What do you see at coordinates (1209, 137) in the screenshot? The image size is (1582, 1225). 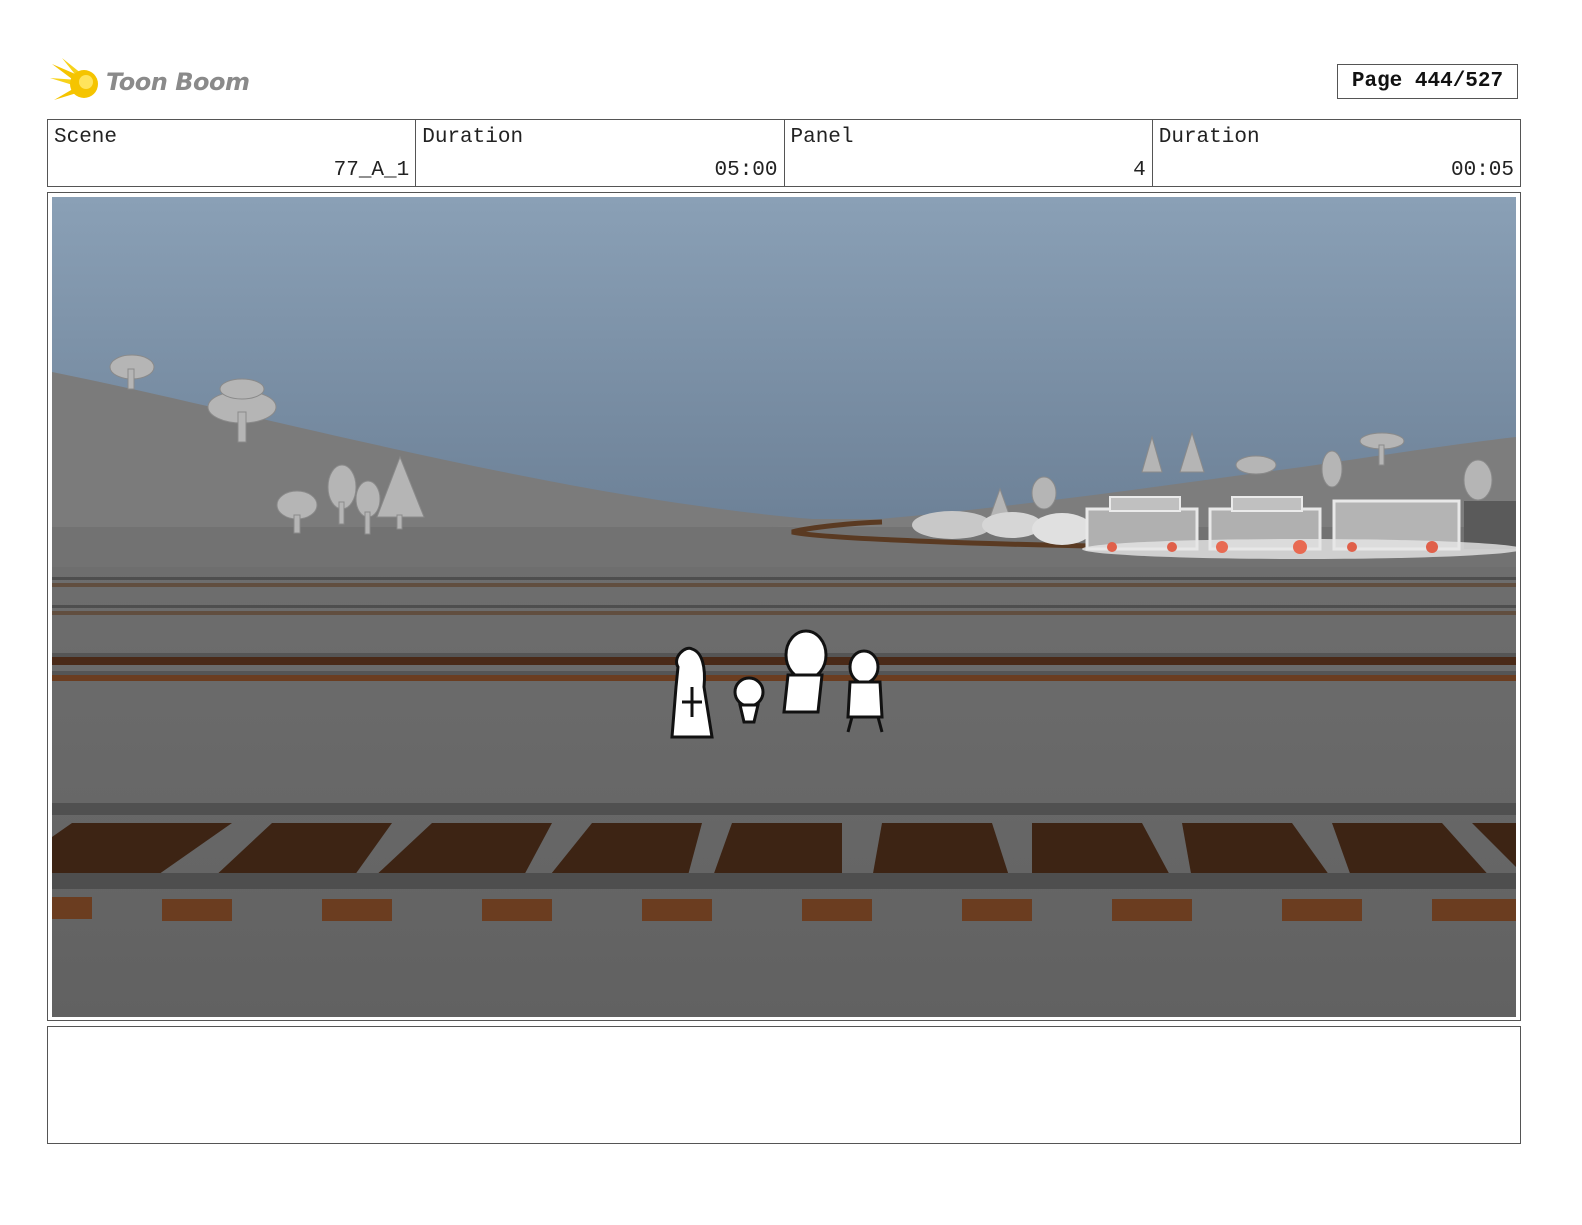 I see `panel-duration-label: Duration` at bounding box center [1209, 137].